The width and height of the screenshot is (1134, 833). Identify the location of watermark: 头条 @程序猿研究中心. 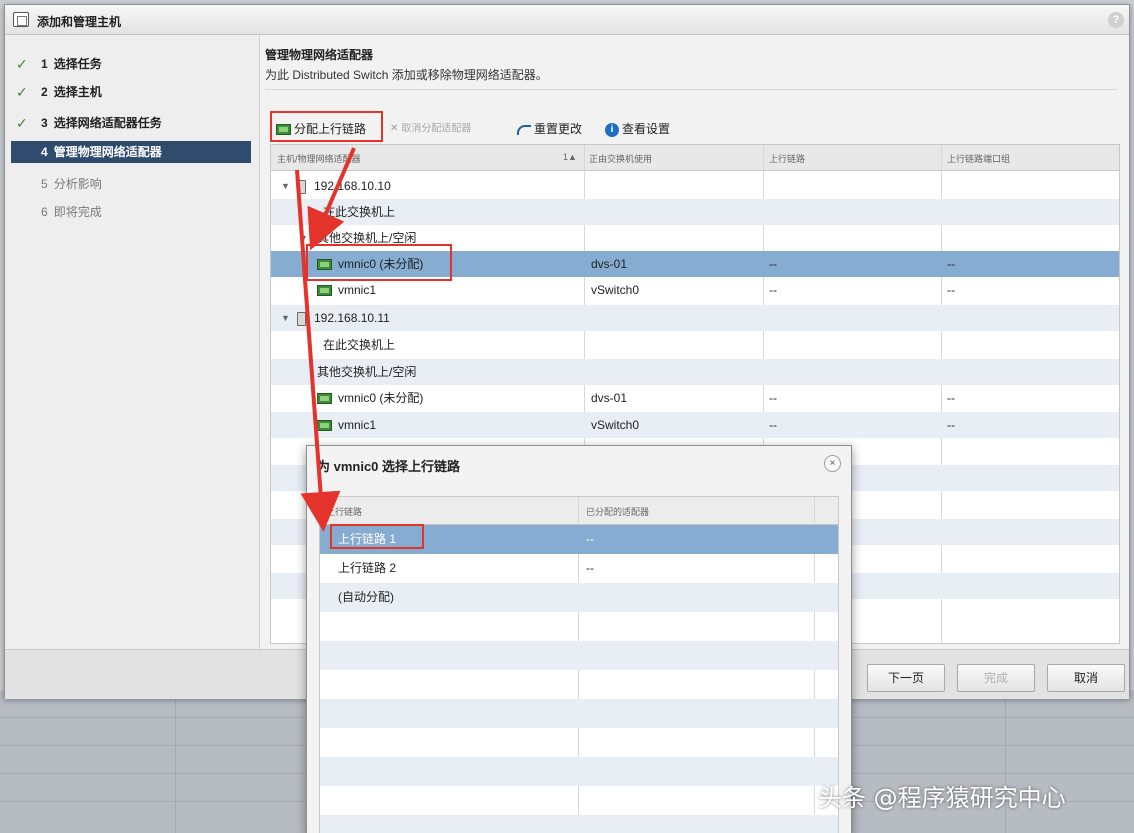
(942, 798).